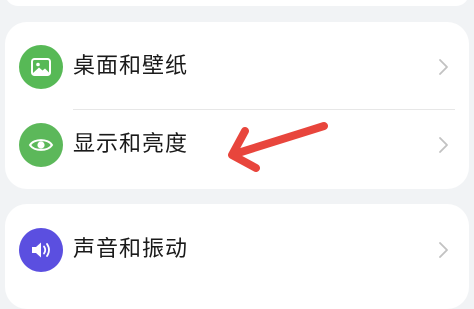  Describe the element at coordinates (131, 249) in the screenshot. I see `settings-item-label: 声音和振动` at that location.